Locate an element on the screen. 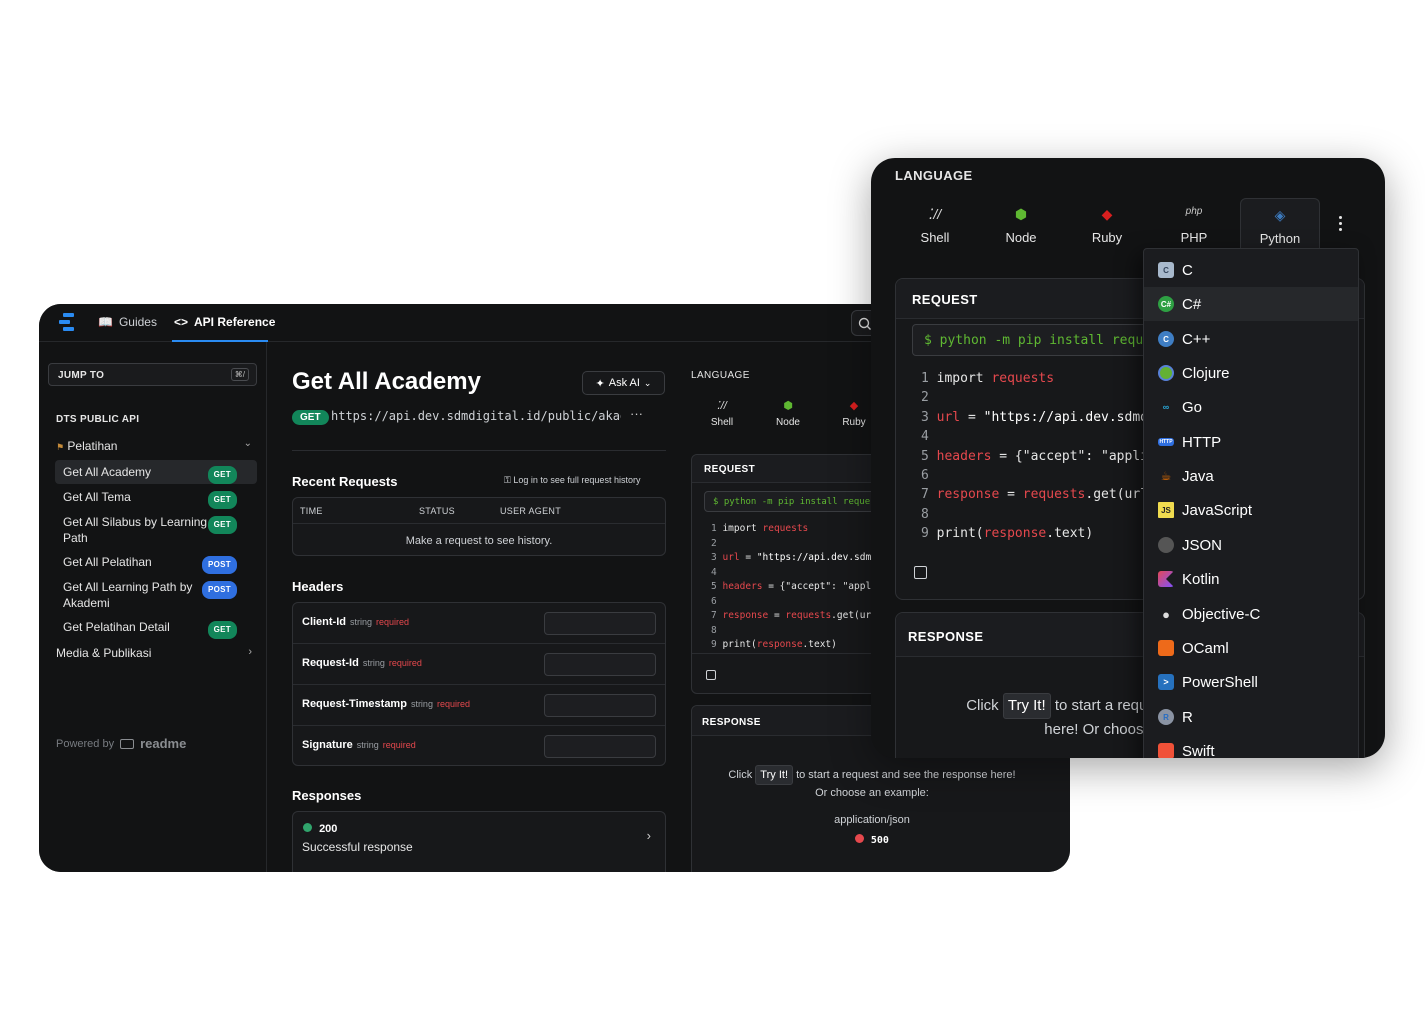 The height and width of the screenshot is (1029, 1425). login-history-link: ⚿ Log in to see full request history is located at coordinates (572, 480).